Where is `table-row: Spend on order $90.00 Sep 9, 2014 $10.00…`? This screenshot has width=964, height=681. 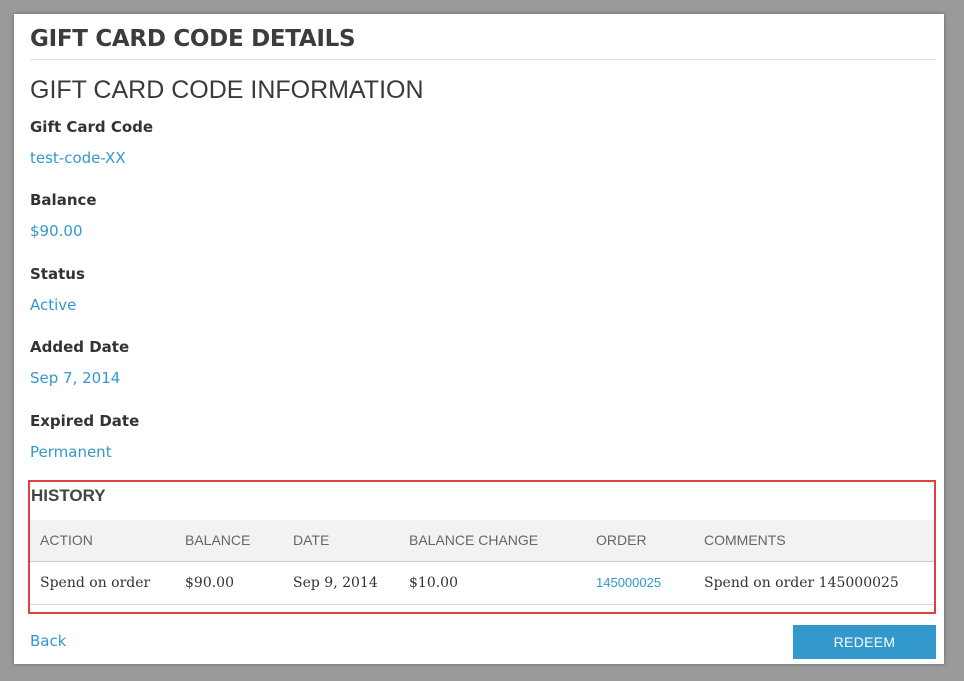
table-row: Spend on order $90.00 Sep 9, 2014 $10.00… is located at coordinates (482, 583).